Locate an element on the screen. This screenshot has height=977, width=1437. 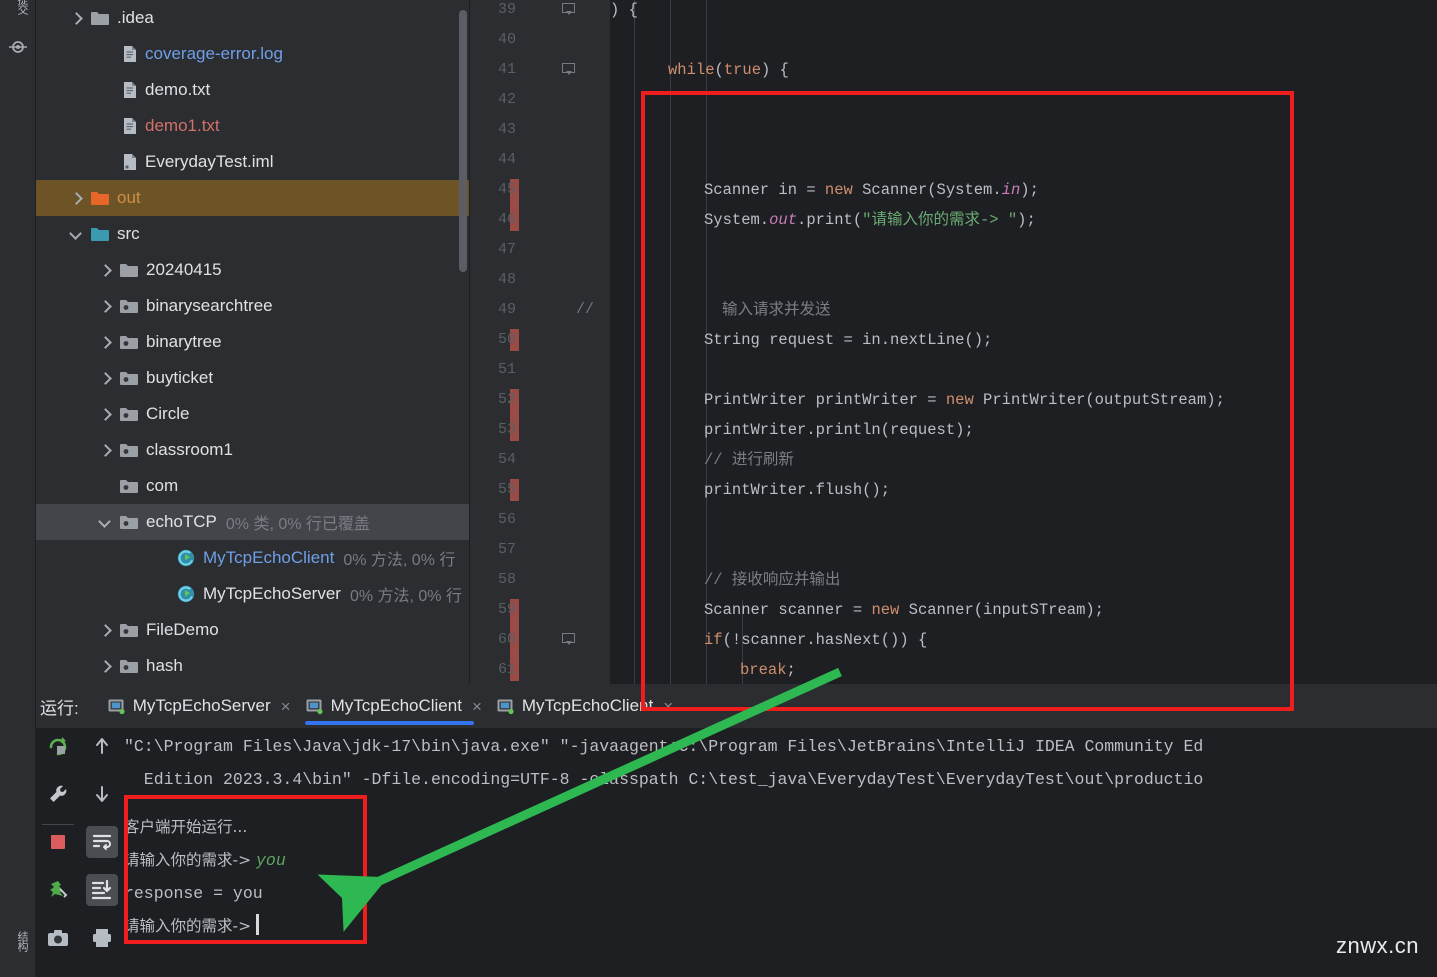
tree-item-echotcp: echoTCP 0% 类, 0% 行已覆盖 is located at coordinates (253, 522).